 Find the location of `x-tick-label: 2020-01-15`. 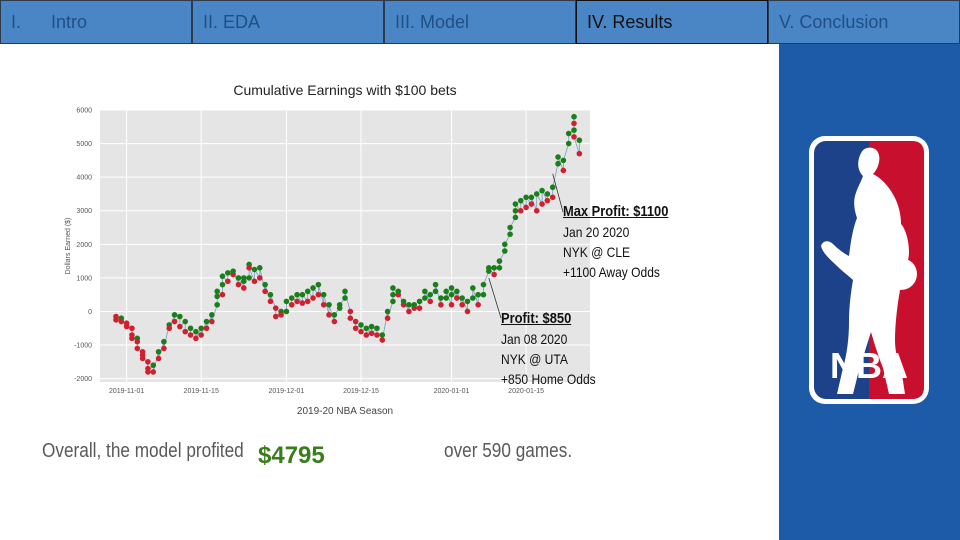

x-tick-label: 2020-01-15 is located at coordinates (526, 391).